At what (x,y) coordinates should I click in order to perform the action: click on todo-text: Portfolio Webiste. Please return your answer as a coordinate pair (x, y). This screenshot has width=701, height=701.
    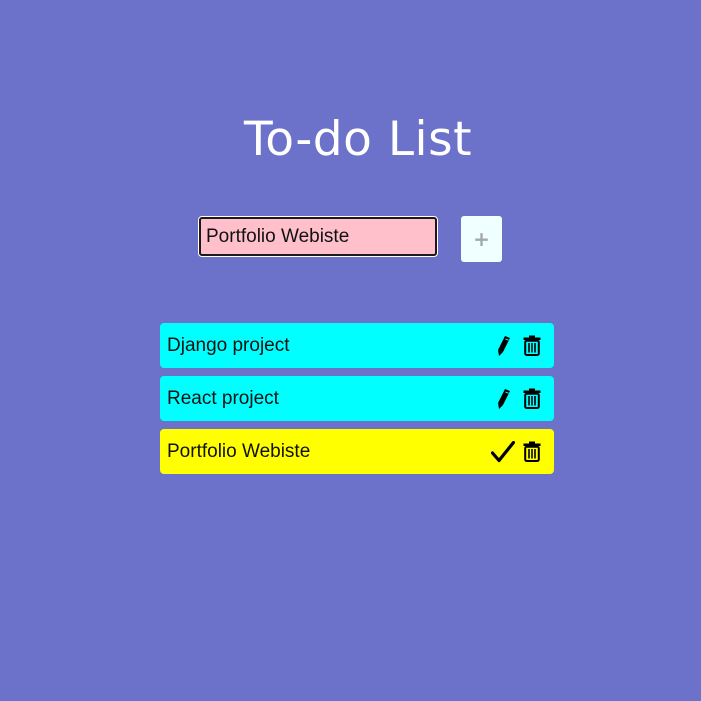
    Looking at the image, I should click on (239, 451).